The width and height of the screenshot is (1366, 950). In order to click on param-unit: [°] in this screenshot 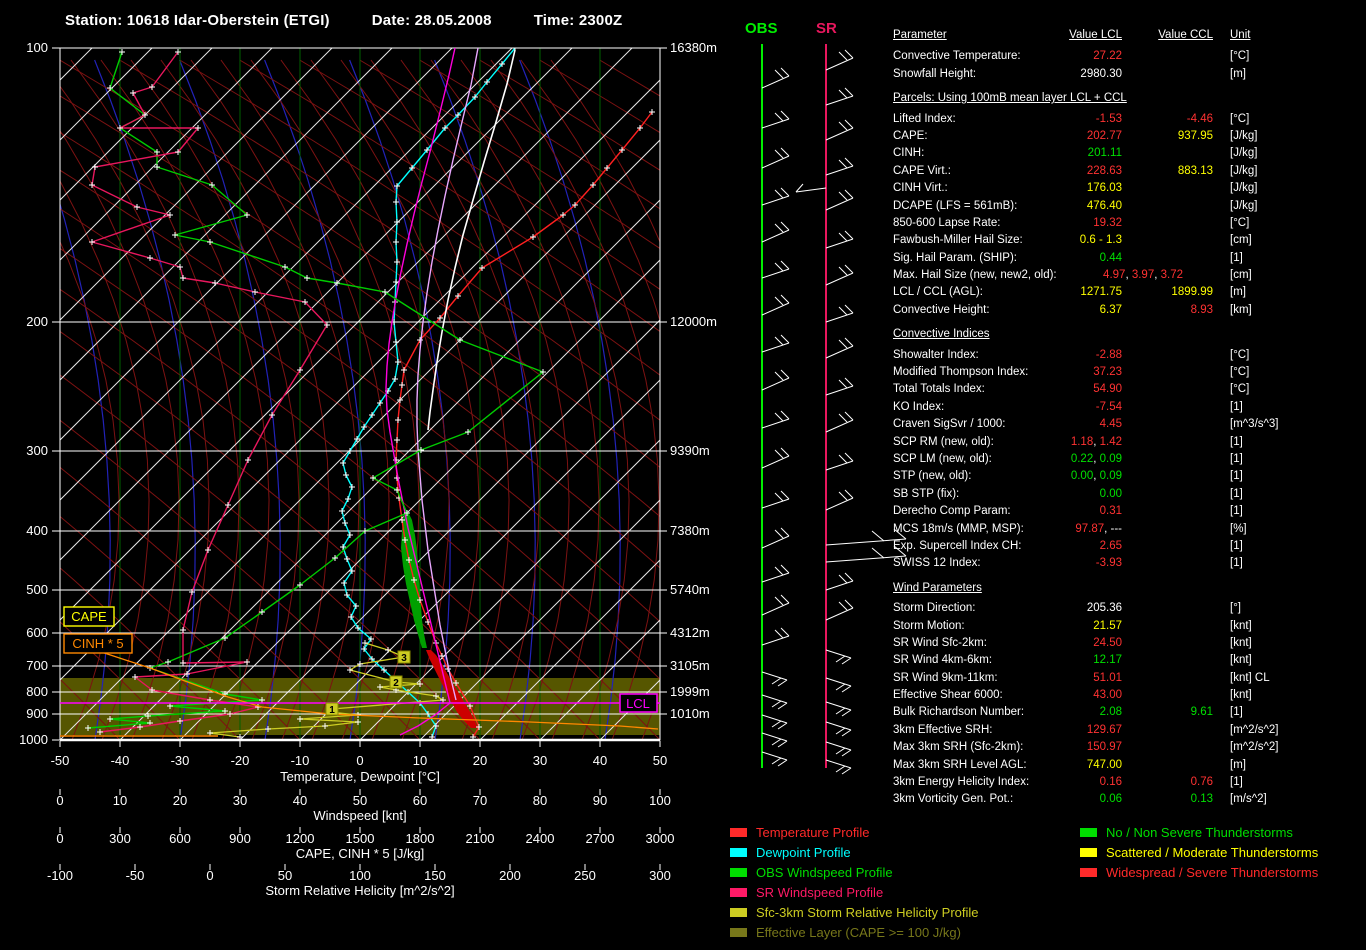, I will do `click(1235, 608)`.